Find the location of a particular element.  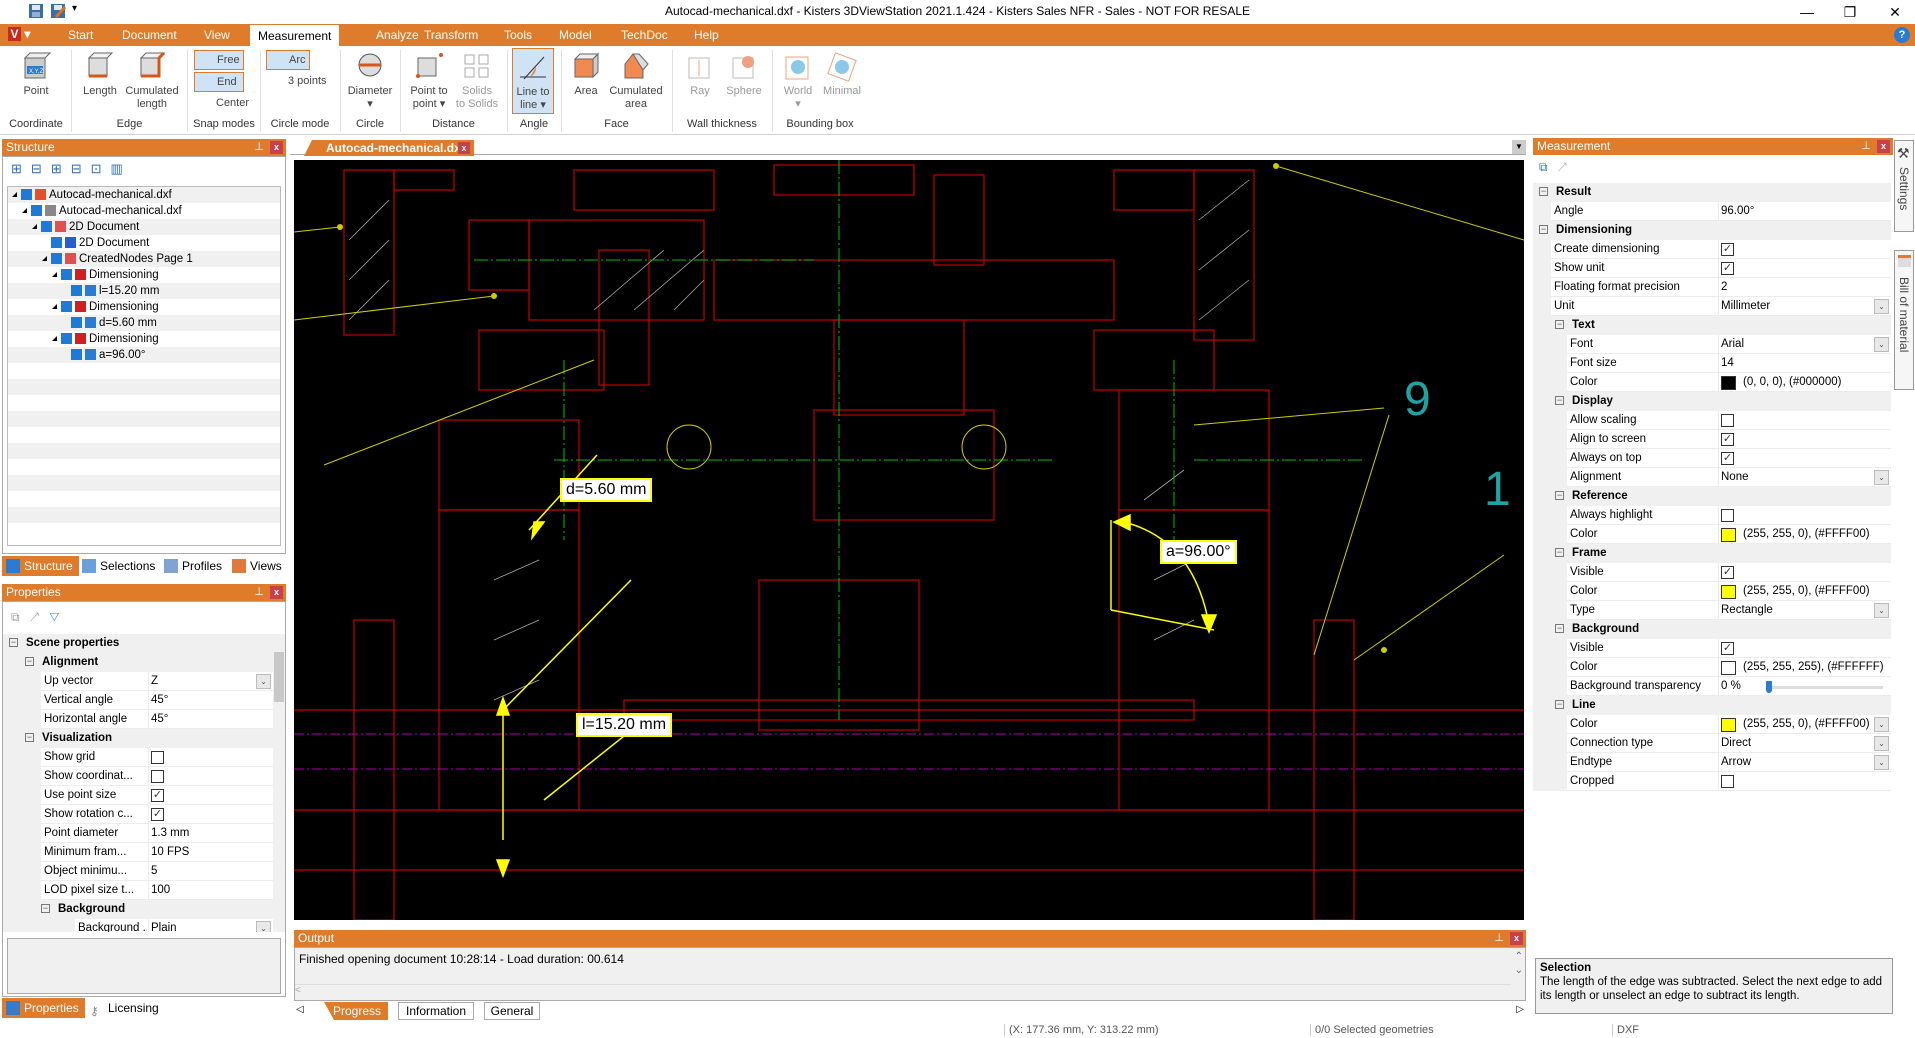

tabs-scroll-left: ◁ is located at coordinates (300, 1009).